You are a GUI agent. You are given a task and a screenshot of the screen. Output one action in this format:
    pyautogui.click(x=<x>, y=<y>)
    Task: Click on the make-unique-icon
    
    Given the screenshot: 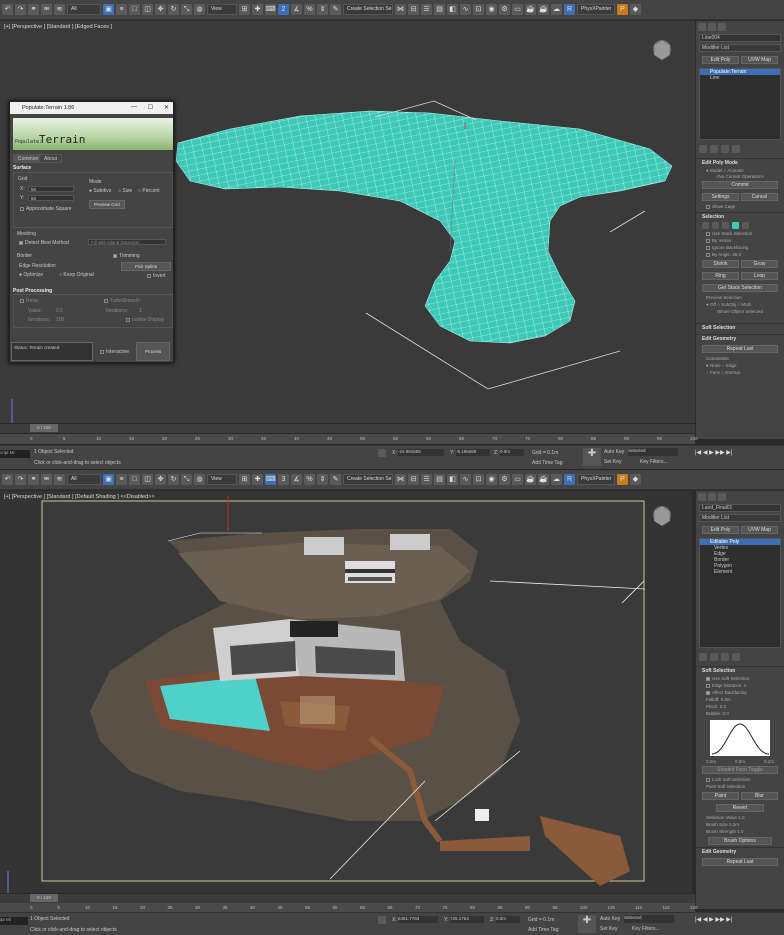 What is the action you would take?
    pyautogui.click(x=725, y=657)
    